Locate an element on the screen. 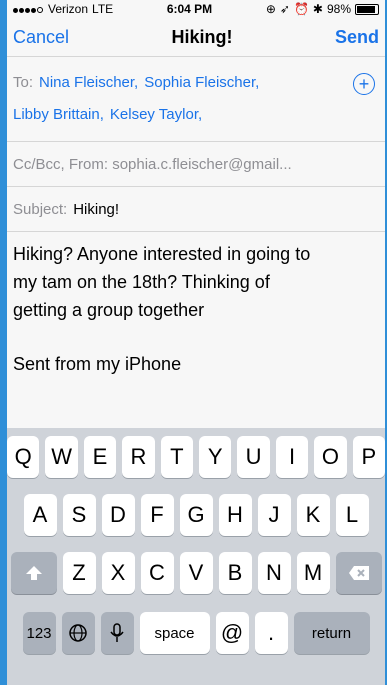  keyboard-row-3: Z X C V B N M is located at coordinates (196, 573).